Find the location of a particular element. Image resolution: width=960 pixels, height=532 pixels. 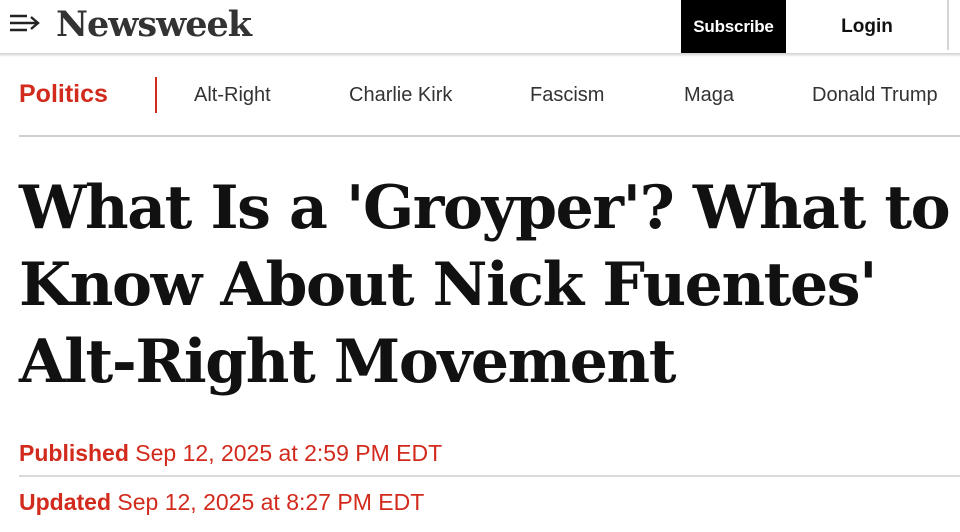

updated-label: Updated is located at coordinates (65, 502).